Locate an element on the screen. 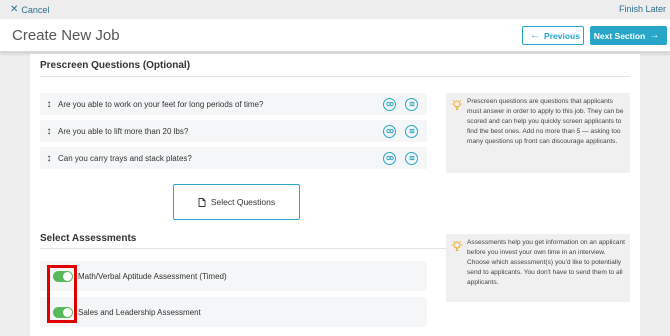 This screenshot has width=670, height=336. question-text: Are you able to lift more than 20 lbs? is located at coordinates (123, 131).